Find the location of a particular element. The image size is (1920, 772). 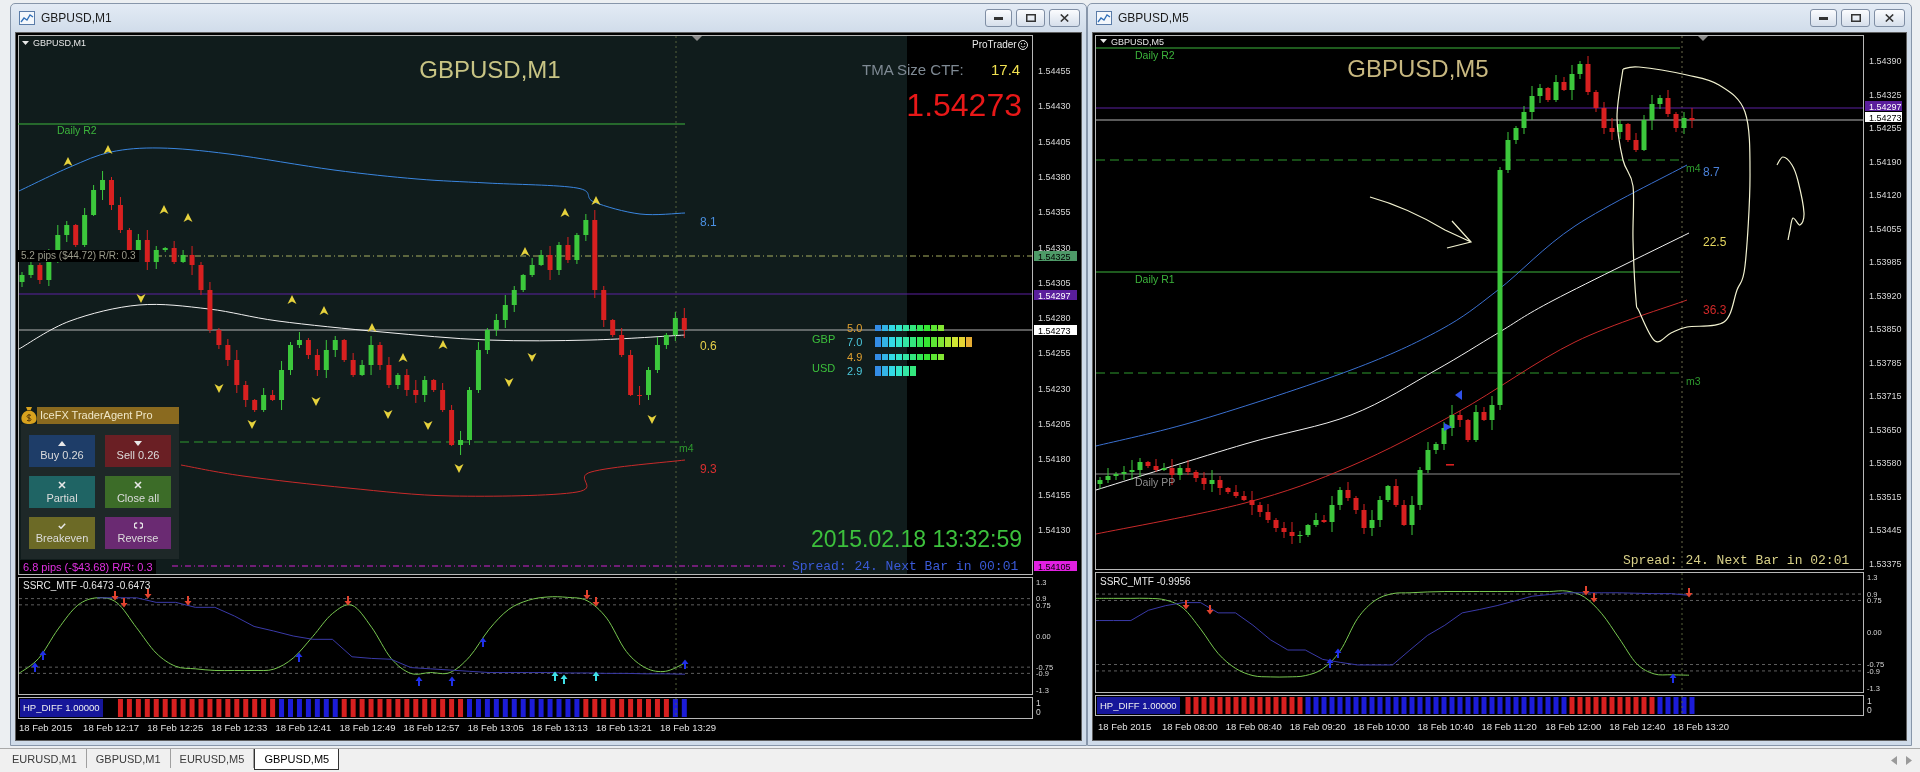

price-tick: 1.54055 is located at coordinates (1885, 228).